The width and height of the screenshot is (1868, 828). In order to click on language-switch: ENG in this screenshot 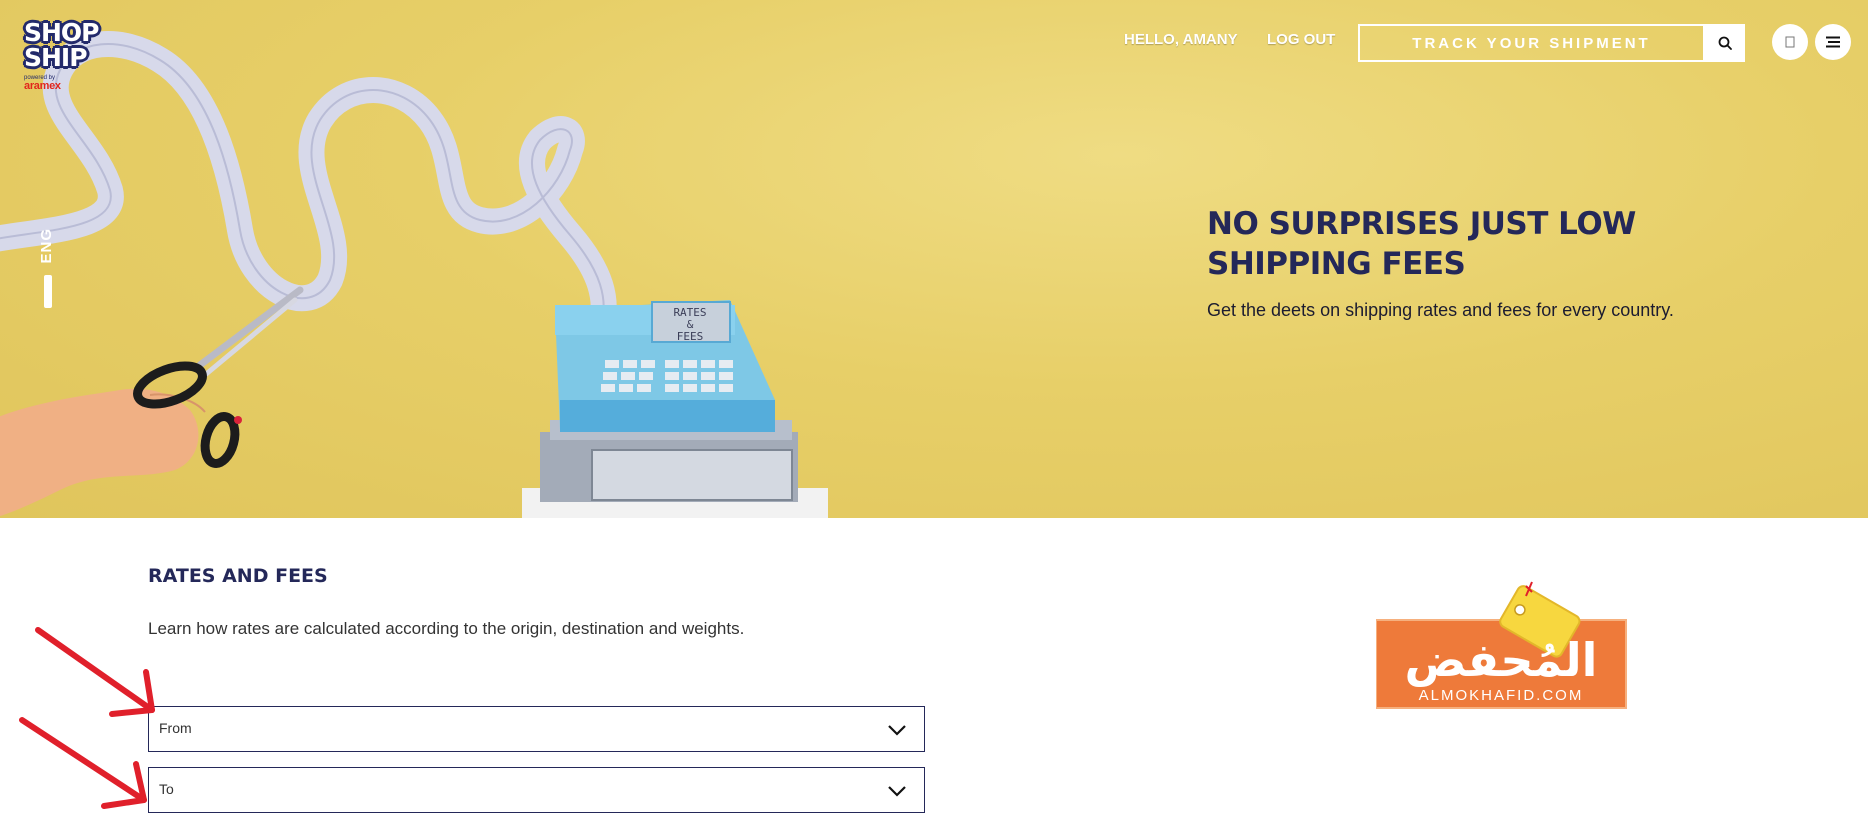, I will do `click(48, 249)`.